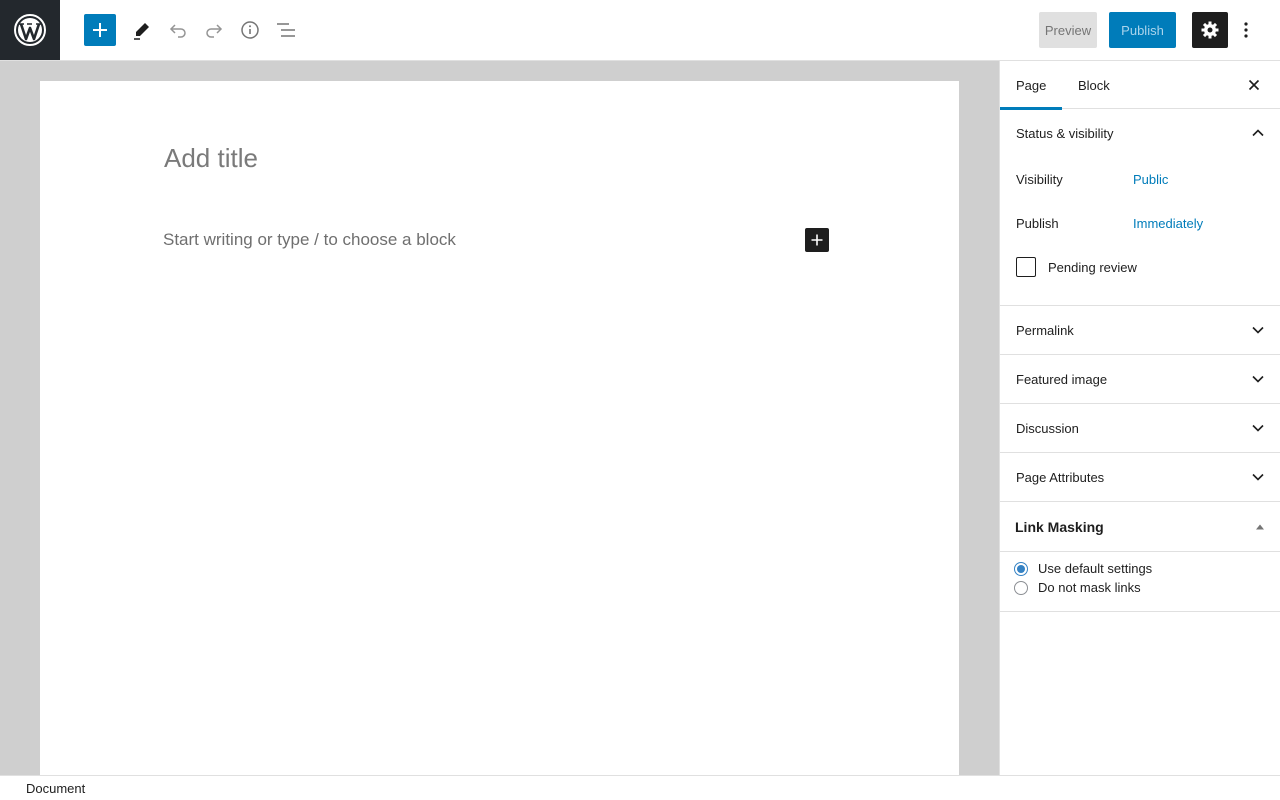 The height and width of the screenshot is (800, 1280). What do you see at coordinates (1258, 133) in the screenshot?
I see `chevron-up-icon` at bounding box center [1258, 133].